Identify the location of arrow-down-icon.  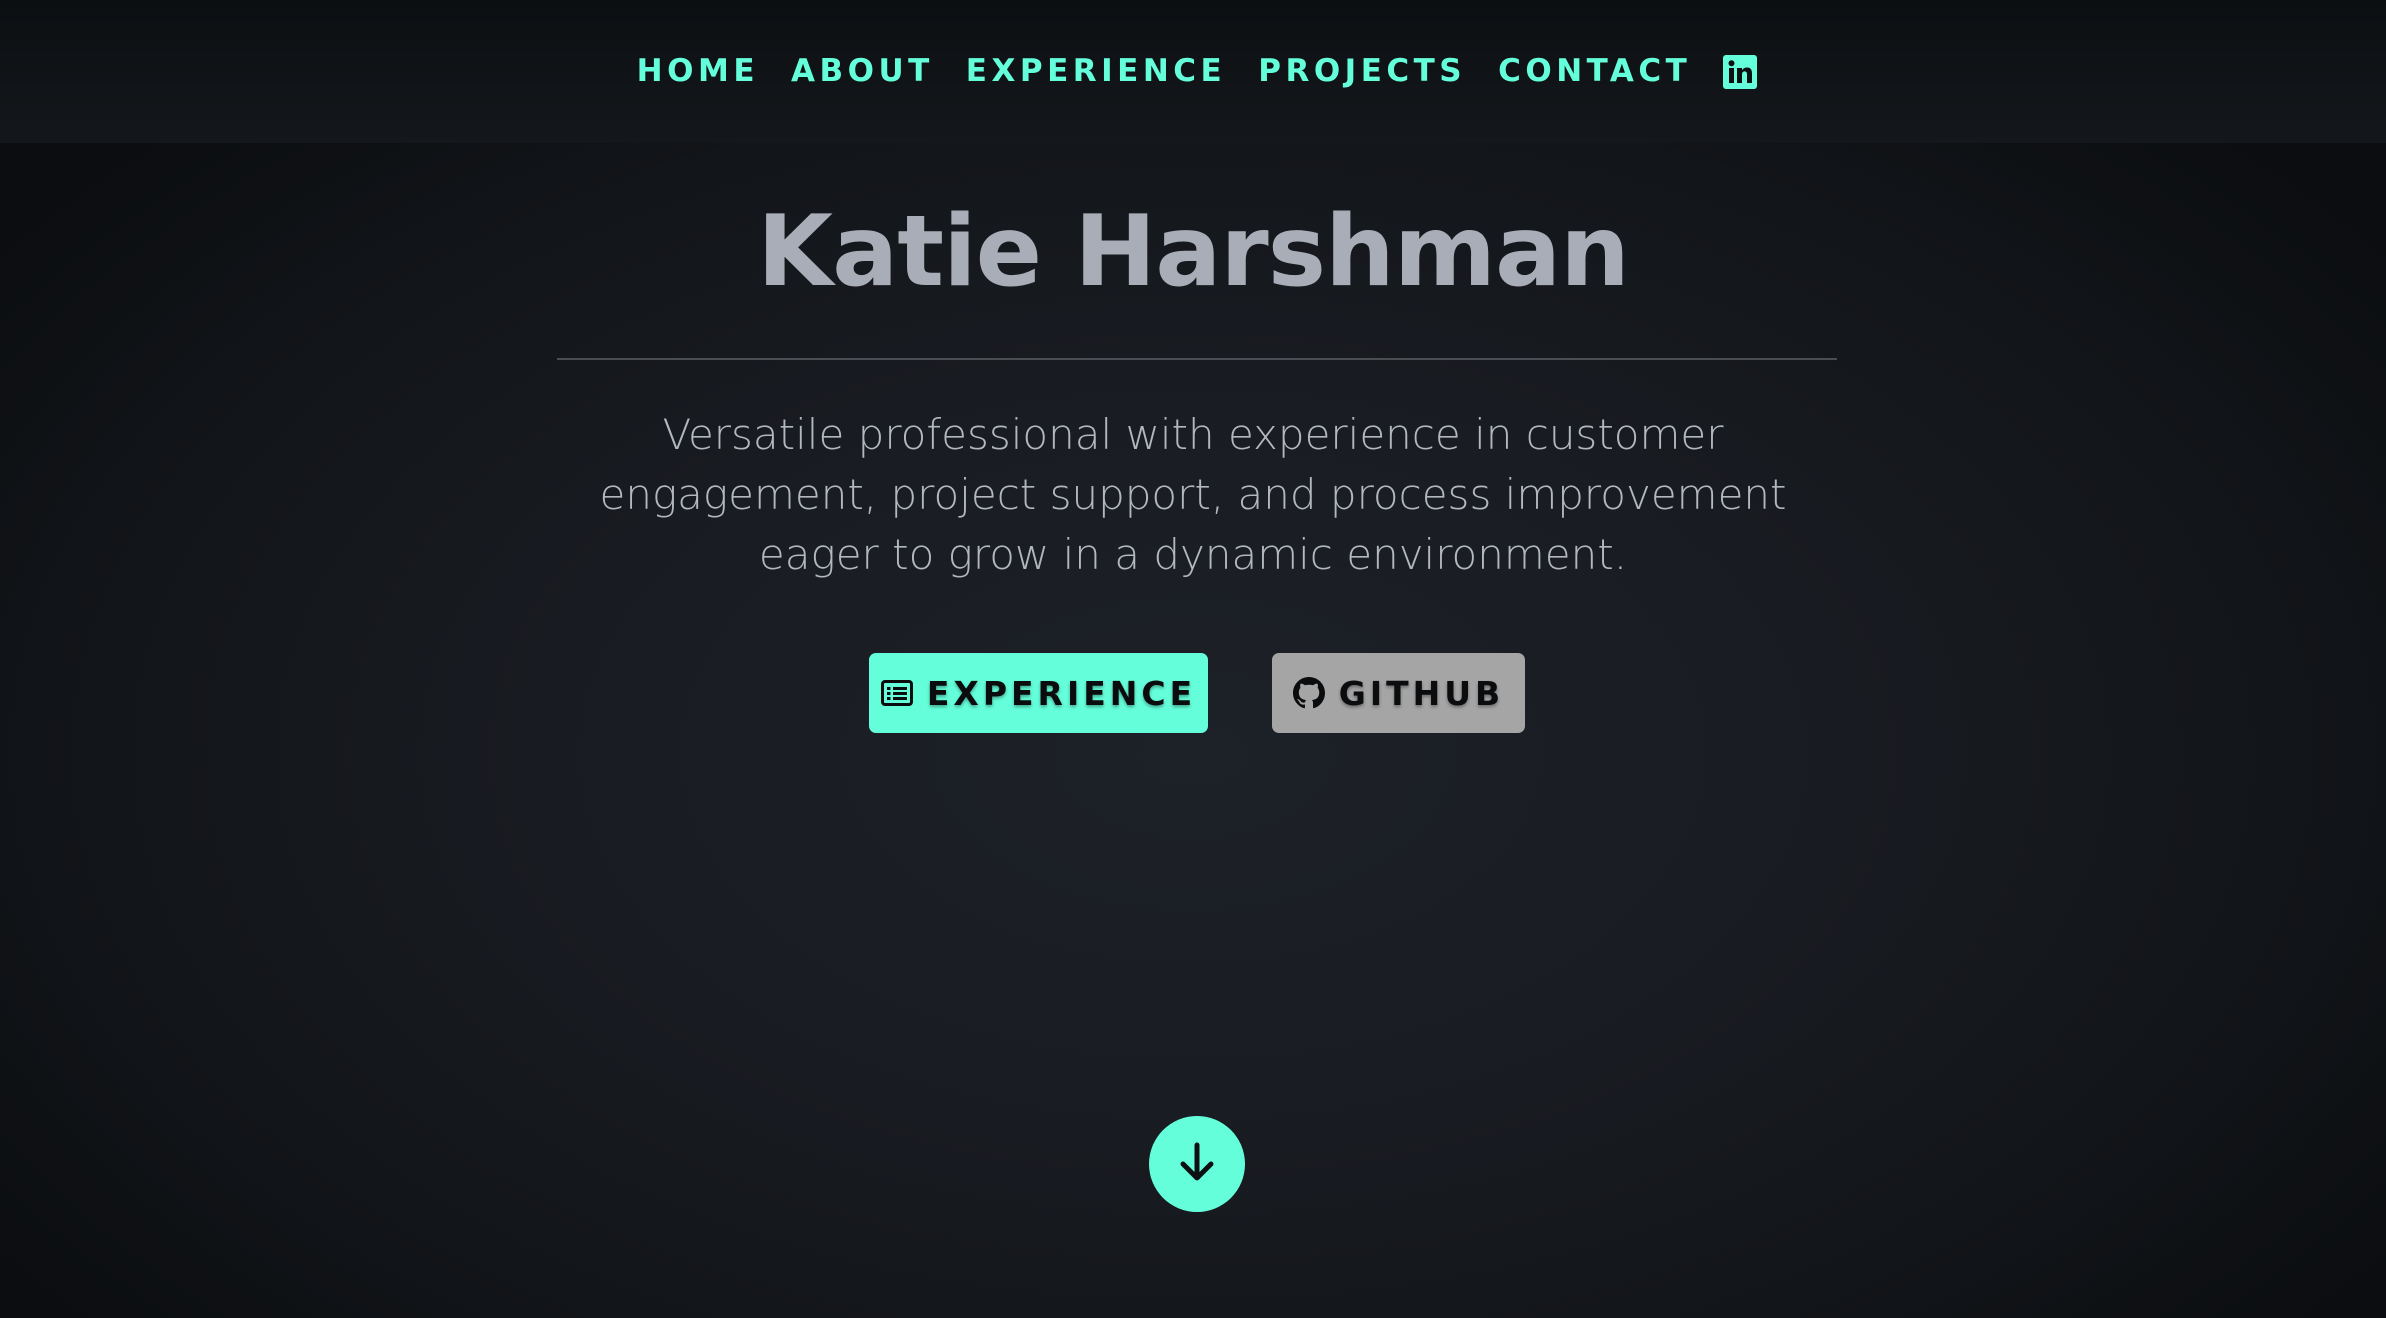
(1197, 1164).